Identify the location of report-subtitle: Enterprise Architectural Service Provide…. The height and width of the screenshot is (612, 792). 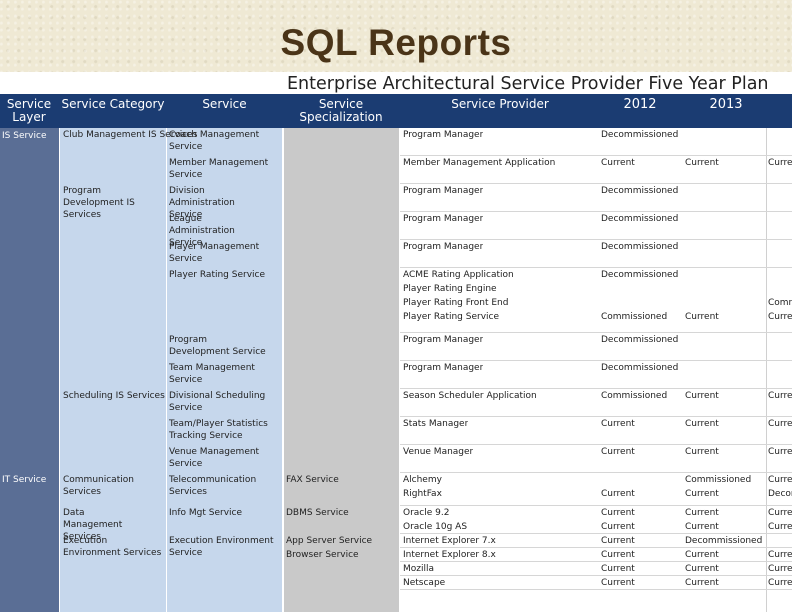
(528, 84).